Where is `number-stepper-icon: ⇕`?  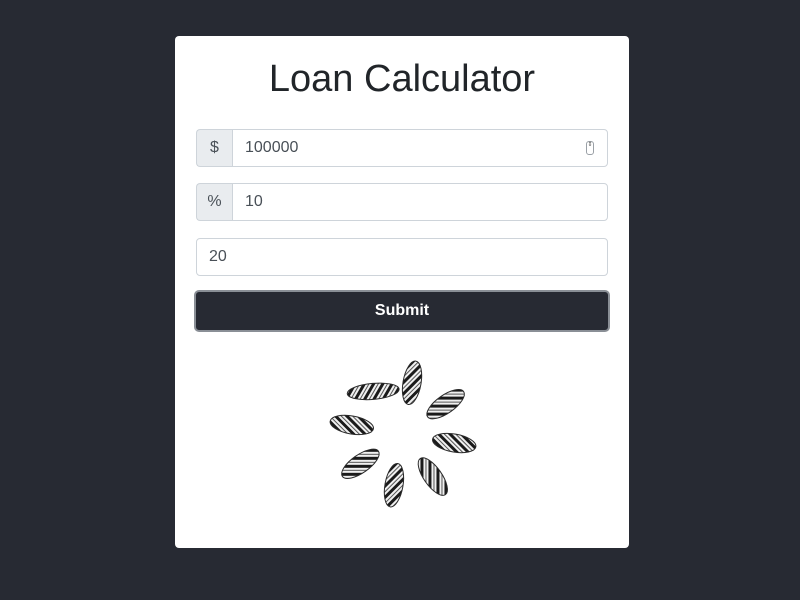
number-stepper-icon: ⇕ is located at coordinates (590, 148).